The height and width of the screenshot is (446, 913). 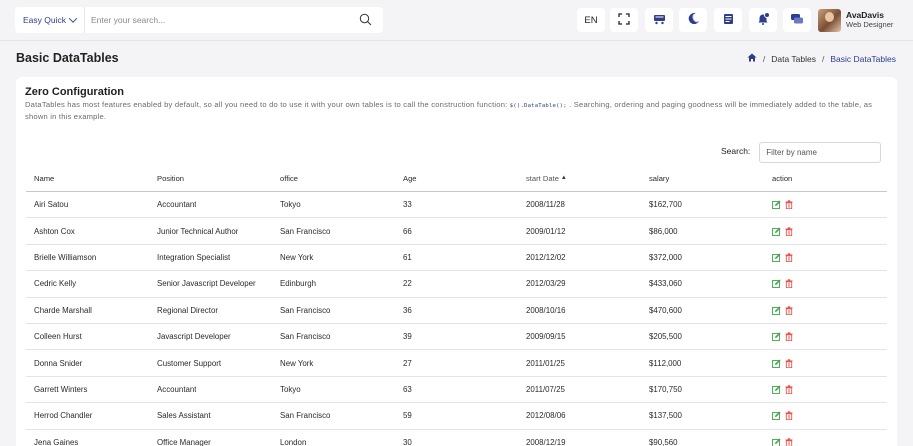 I want to click on cart-icon, so click(x=659, y=20).